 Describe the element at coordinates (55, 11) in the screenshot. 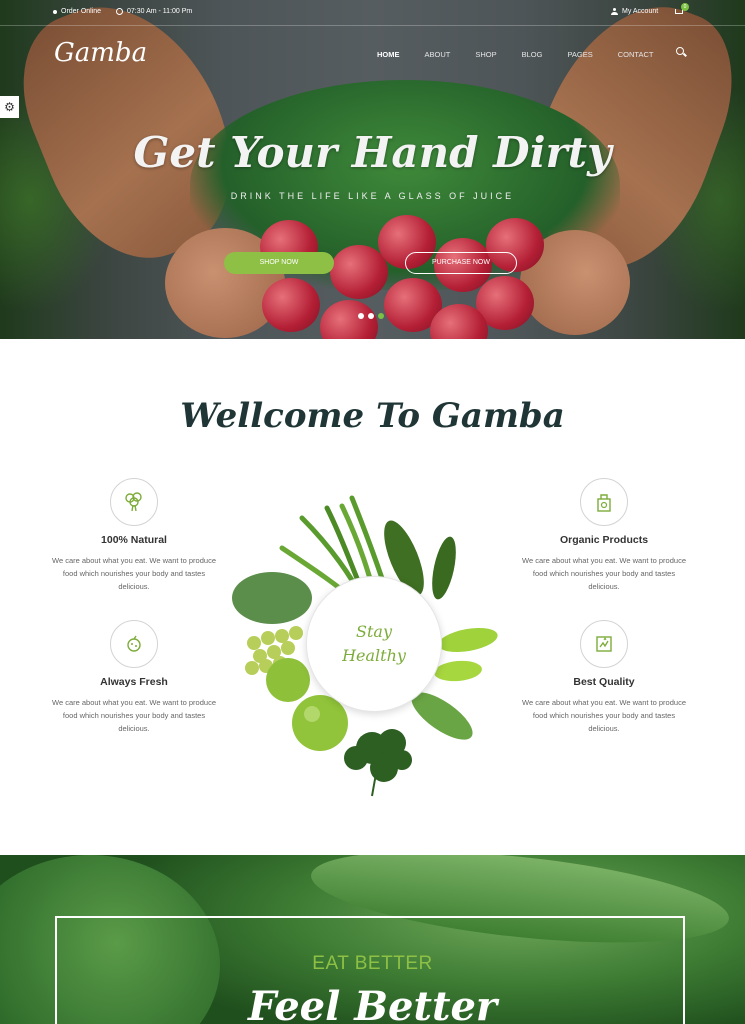

I see `dot-icon` at that location.